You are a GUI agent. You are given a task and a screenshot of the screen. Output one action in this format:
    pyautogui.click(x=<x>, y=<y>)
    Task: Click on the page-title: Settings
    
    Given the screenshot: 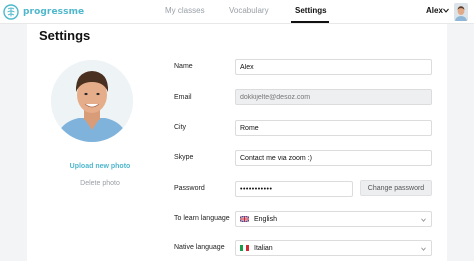 What is the action you would take?
    pyautogui.click(x=65, y=35)
    